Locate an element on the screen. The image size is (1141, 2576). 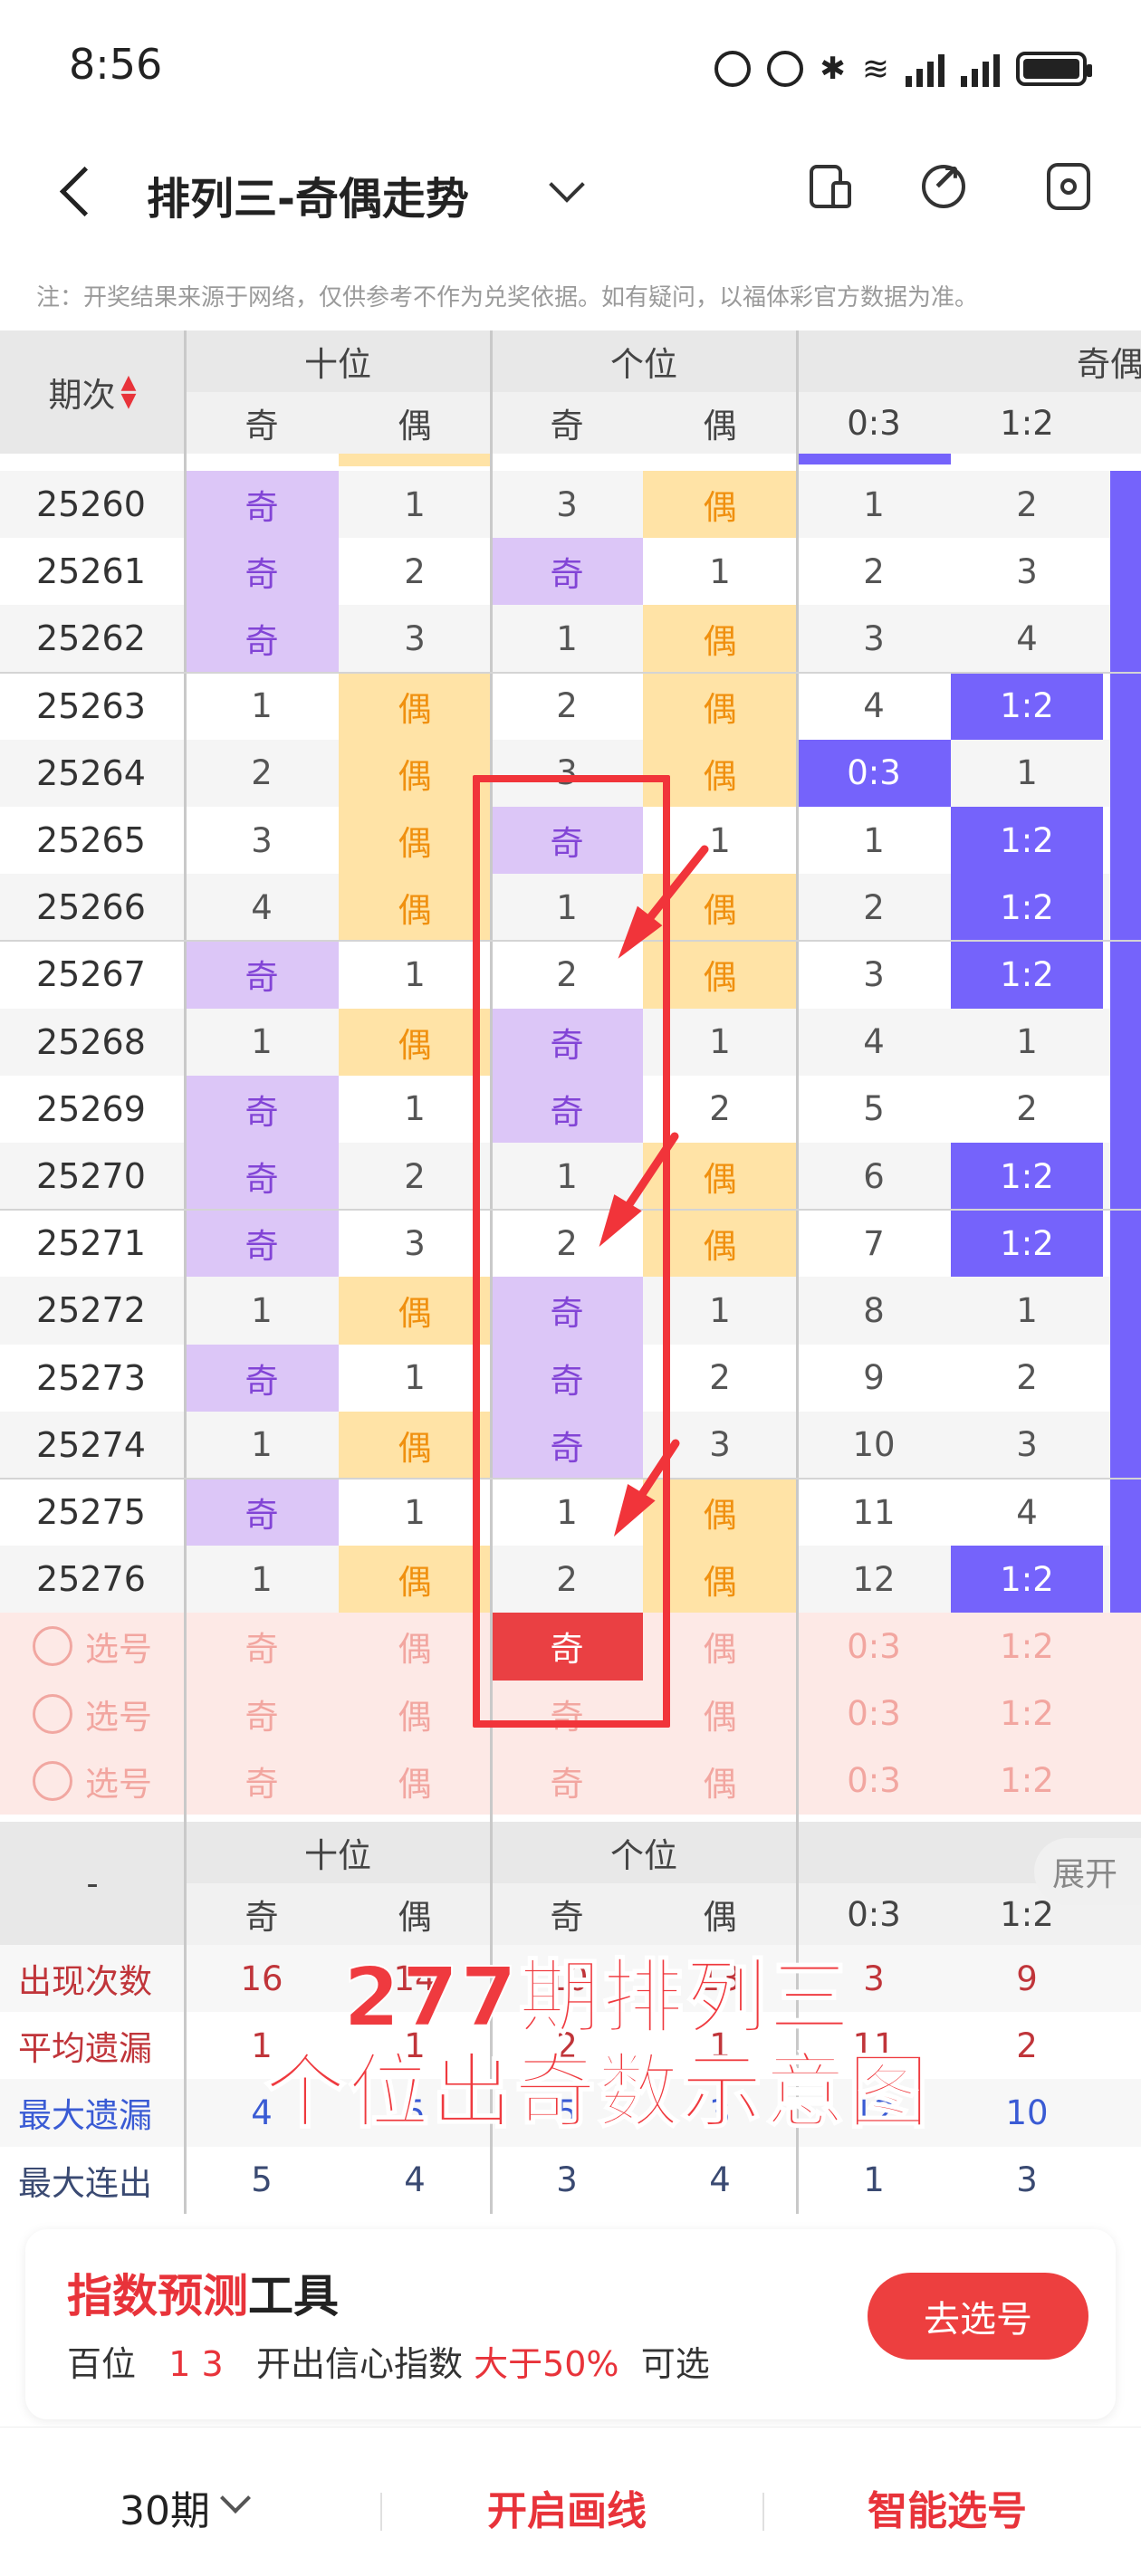
signal-icon is located at coordinates (925, 69).